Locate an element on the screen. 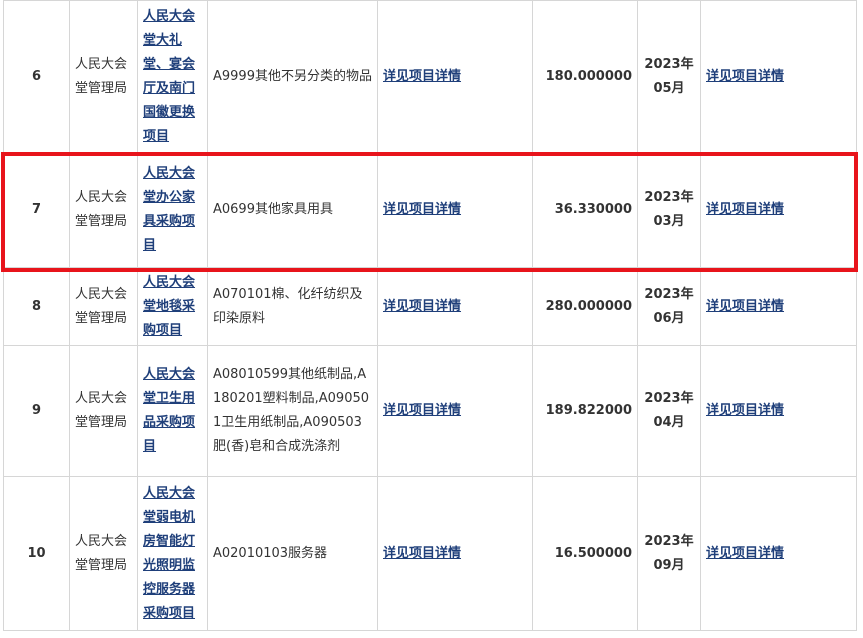 The width and height of the screenshot is (863, 638). procurement-time: 2023年06月 is located at coordinates (669, 306).